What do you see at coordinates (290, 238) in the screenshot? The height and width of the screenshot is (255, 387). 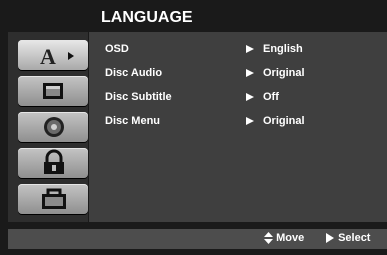 I see `move-label: Move` at bounding box center [290, 238].